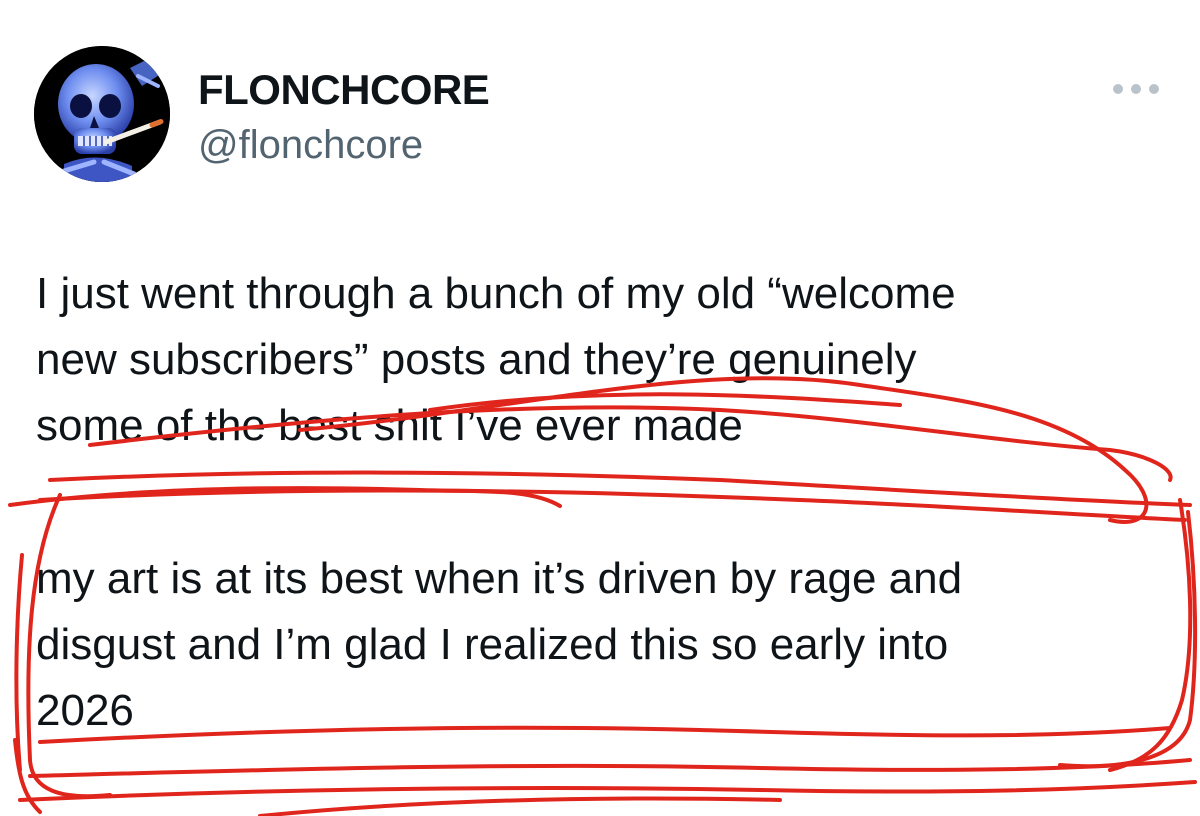  I want to click on tweet-line: some of the best shit I’ve ever made, so click(389, 425).